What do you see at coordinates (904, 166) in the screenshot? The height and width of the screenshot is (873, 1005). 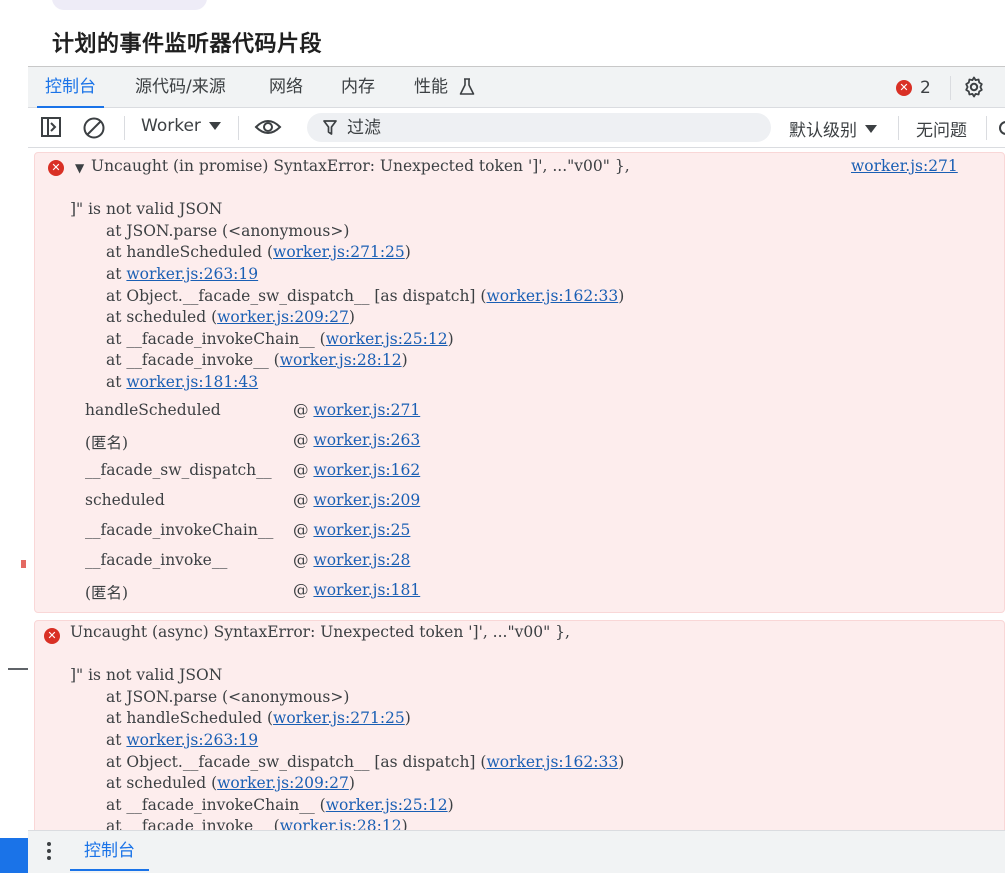 I see `source-link: worker.js:271` at bounding box center [904, 166].